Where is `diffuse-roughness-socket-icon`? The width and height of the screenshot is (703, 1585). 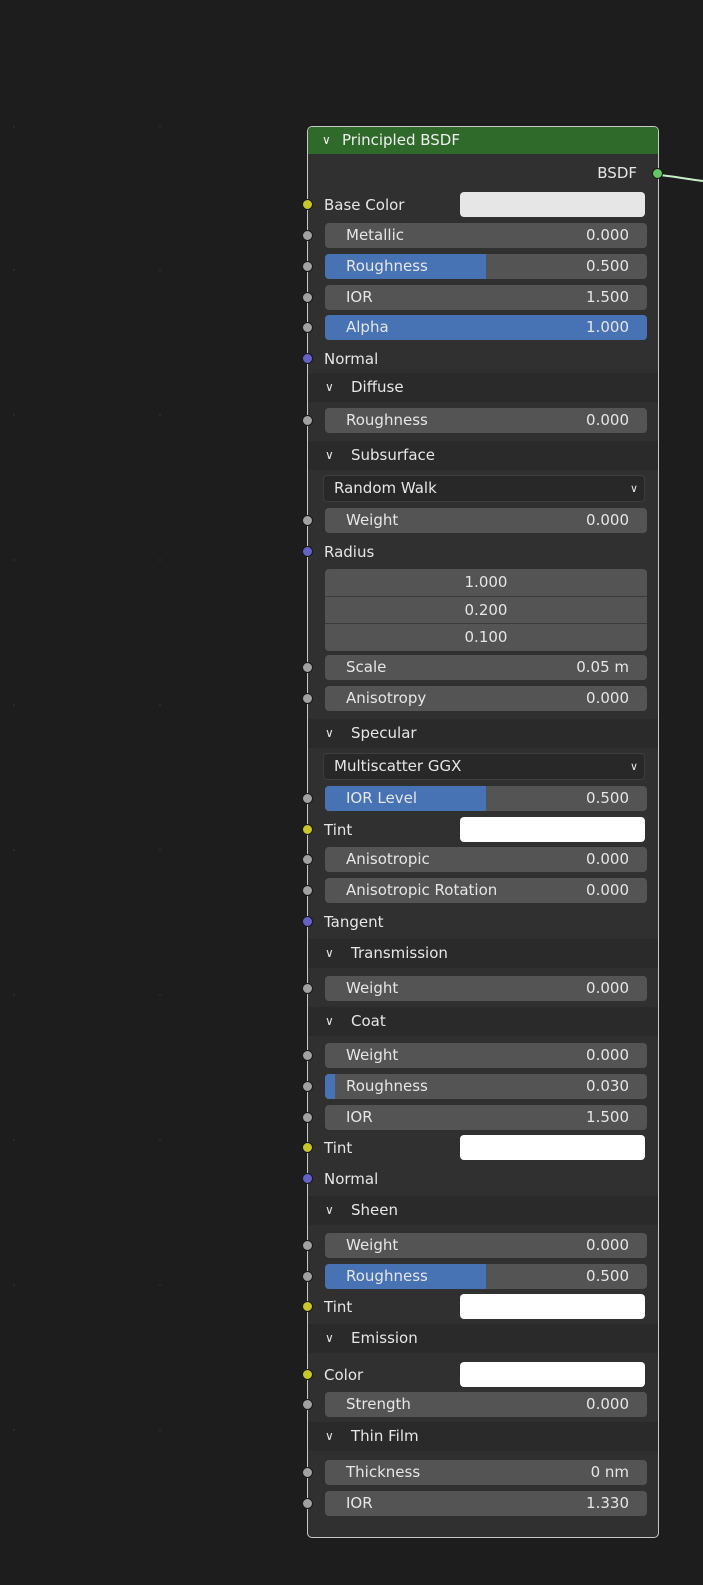
diffuse-roughness-socket-icon is located at coordinates (307, 420).